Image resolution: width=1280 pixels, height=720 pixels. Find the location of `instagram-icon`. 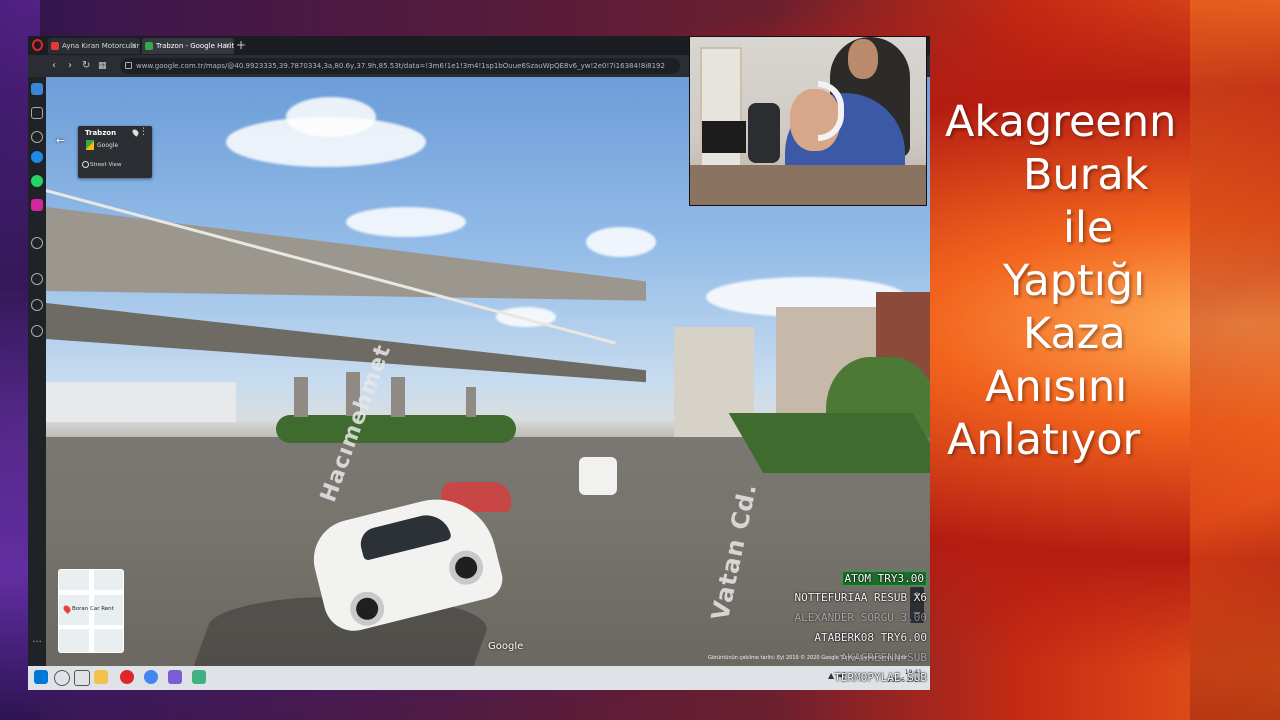

instagram-icon is located at coordinates (37, 205).